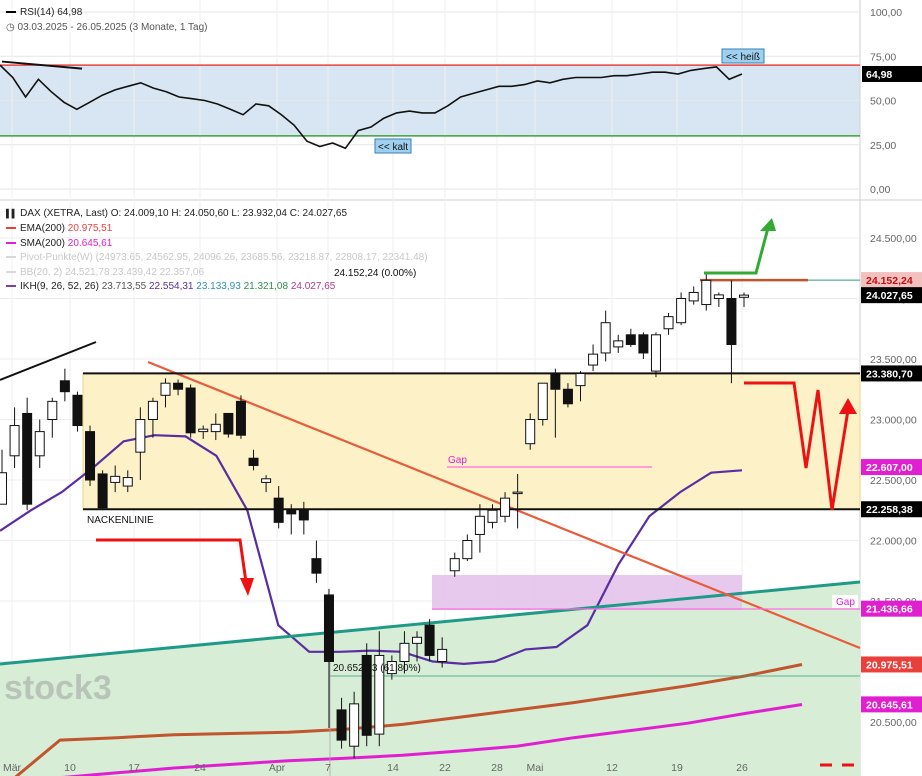  I want to click on wedge-trendline, so click(48, 361).